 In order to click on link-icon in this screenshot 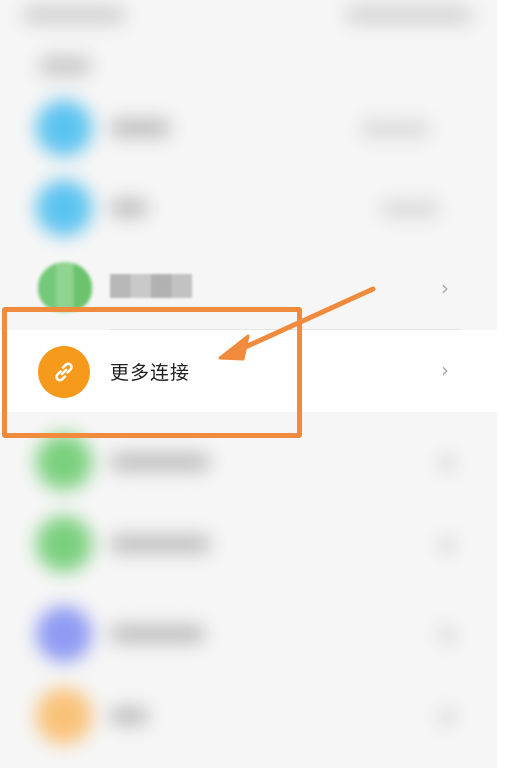, I will do `click(64, 372)`.